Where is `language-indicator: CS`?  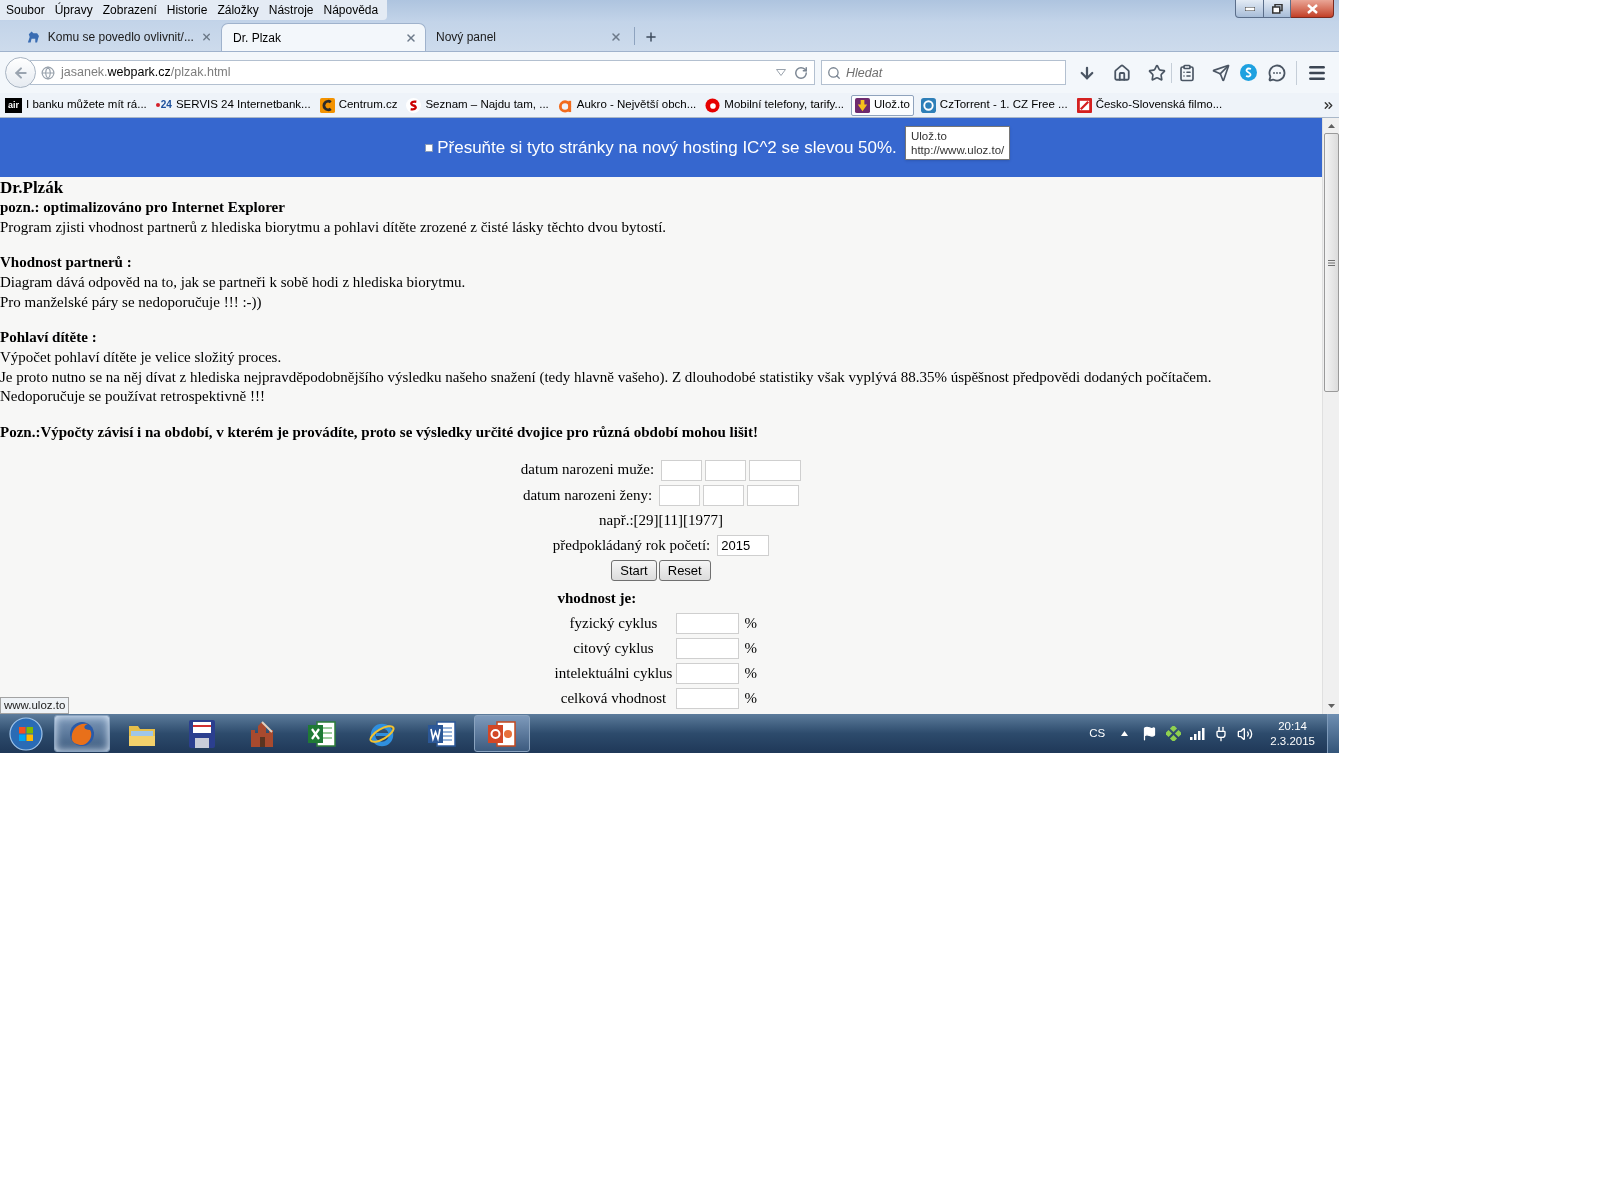 language-indicator: CS is located at coordinates (1097, 733).